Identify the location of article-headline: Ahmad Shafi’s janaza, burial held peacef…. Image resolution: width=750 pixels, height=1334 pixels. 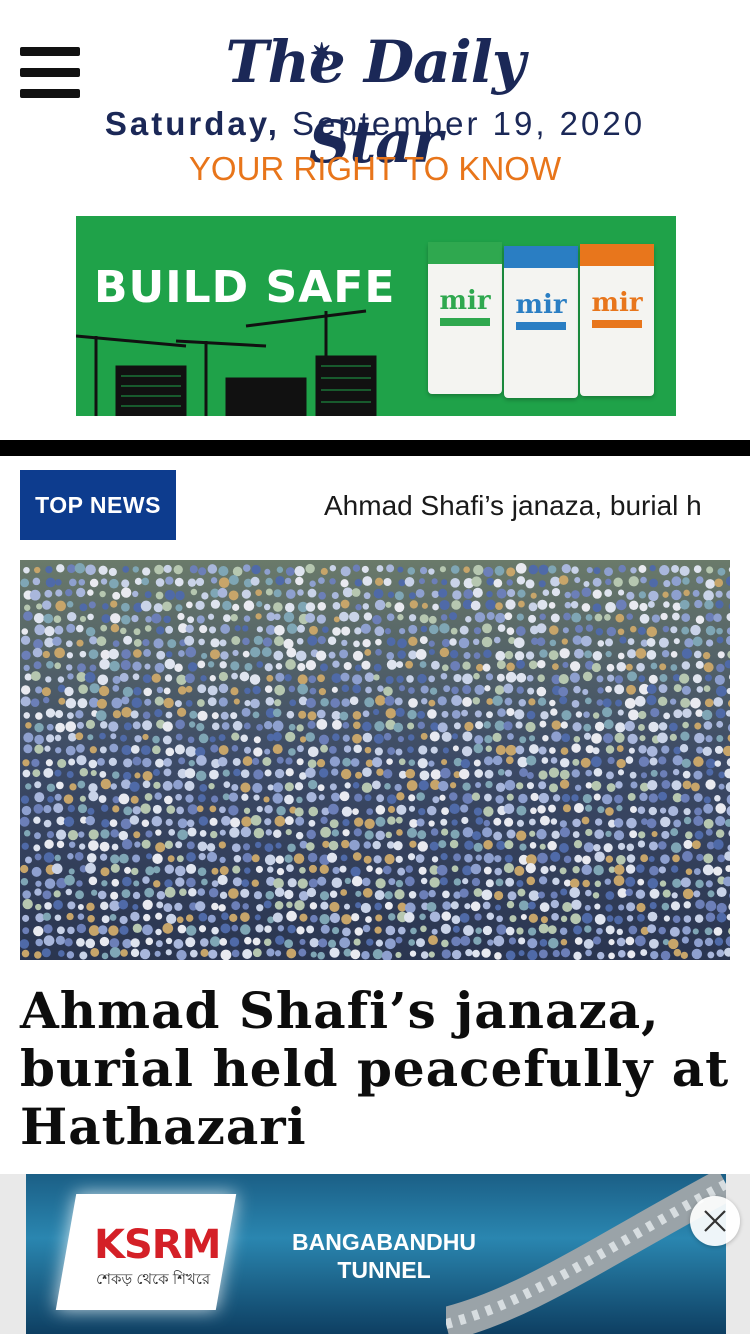
(375, 1069).